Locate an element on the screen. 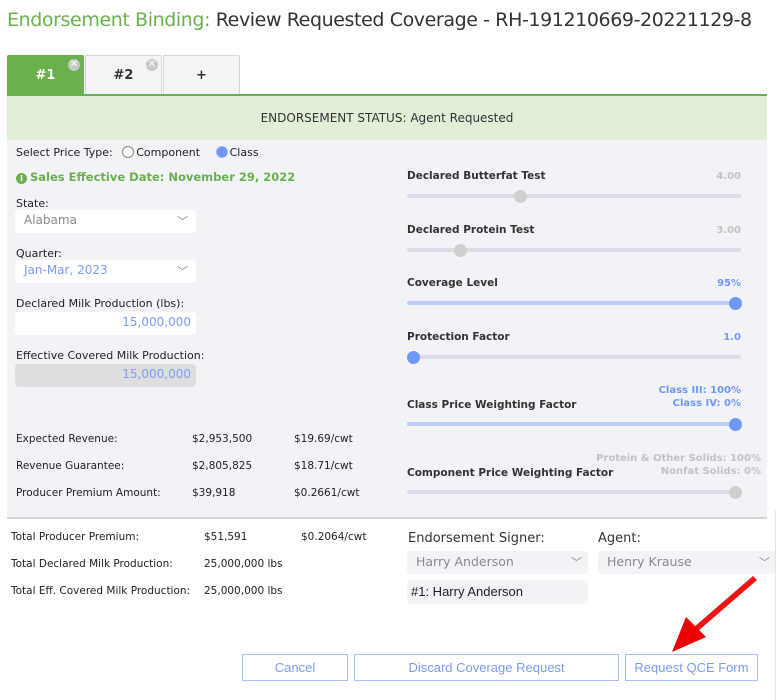 The height and width of the screenshot is (700, 781). slider-title: Coverage Level is located at coordinates (452, 283).